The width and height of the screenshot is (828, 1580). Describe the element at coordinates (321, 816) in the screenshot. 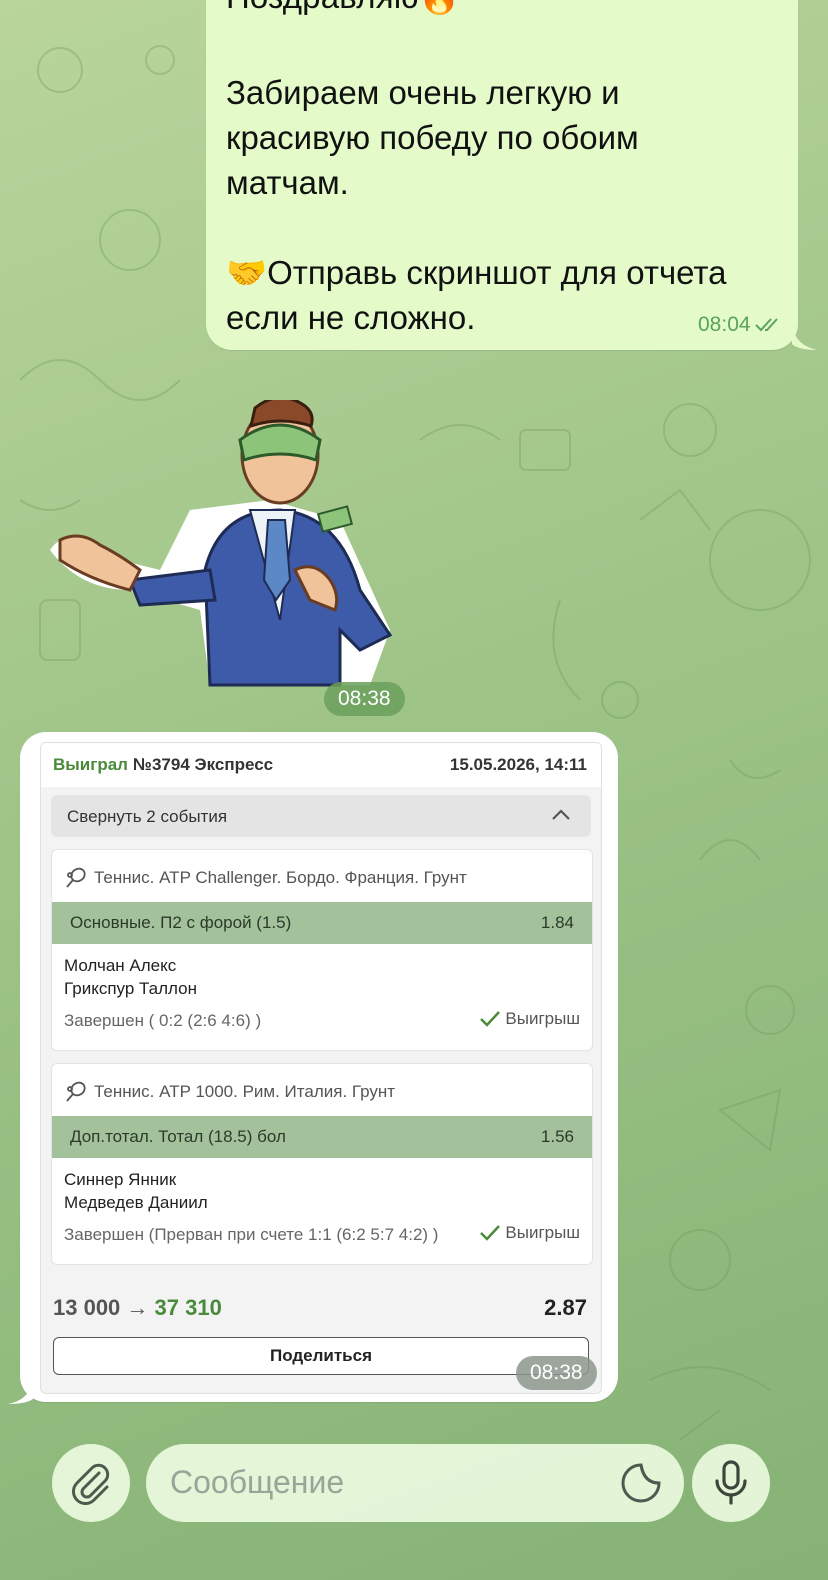

I see `collapse-events-button: Свернуть 2 события` at that location.